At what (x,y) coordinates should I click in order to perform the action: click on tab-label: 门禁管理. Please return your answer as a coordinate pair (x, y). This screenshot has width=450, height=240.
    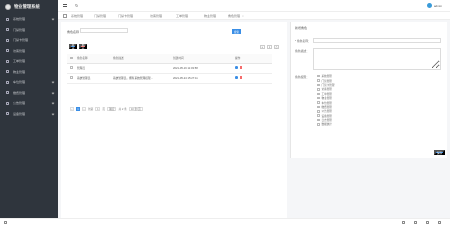
    Looking at the image, I should click on (100, 16).